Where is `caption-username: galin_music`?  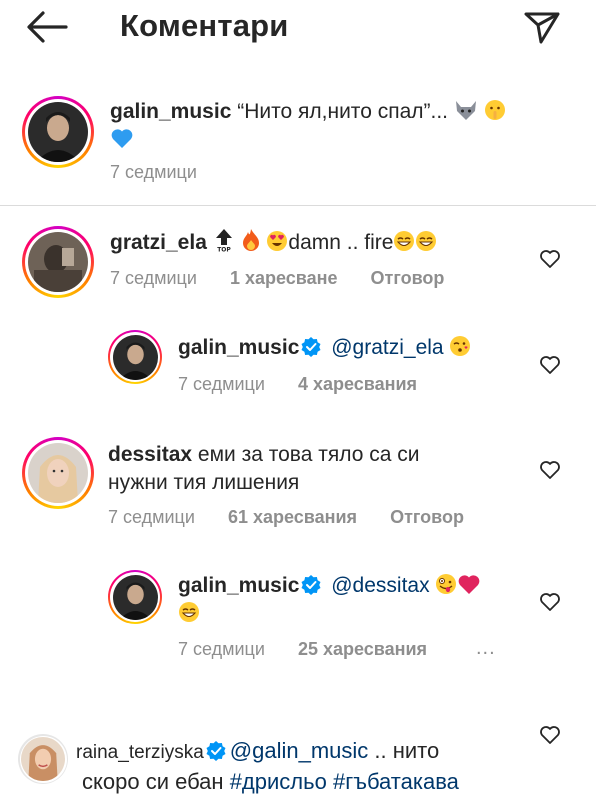 caption-username: galin_music is located at coordinates (170, 111).